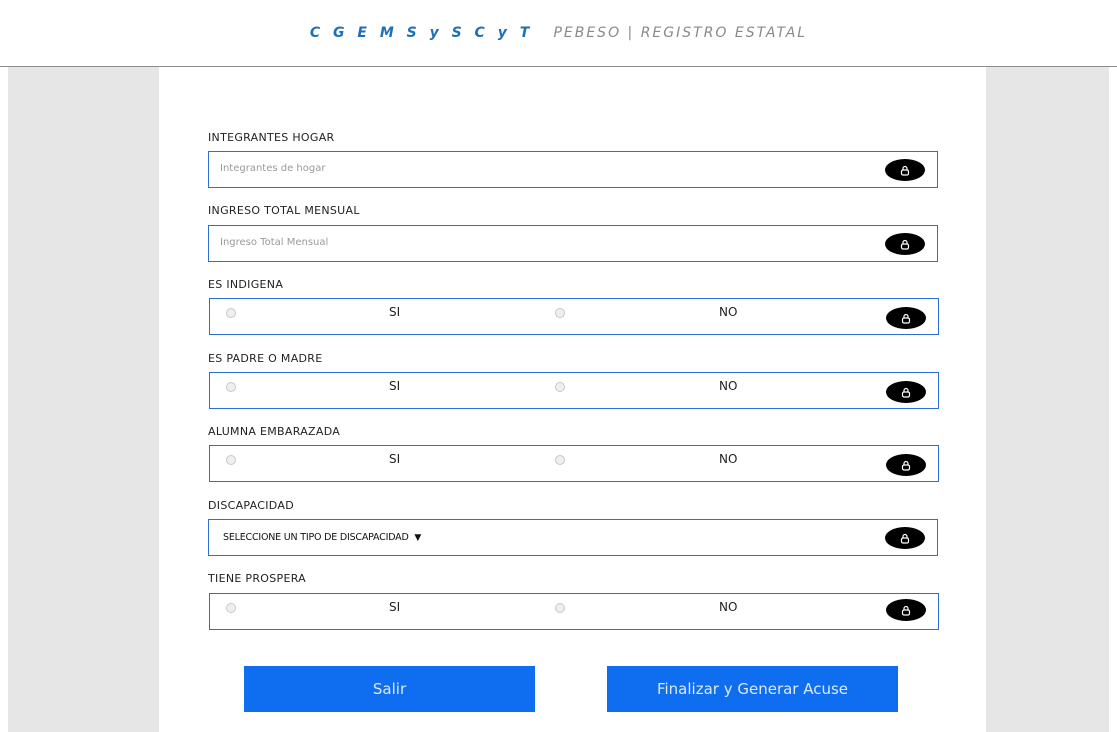  What do you see at coordinates (560, 460) in the screenshot?
I see `embarazada-no-radio` at bounding box center [560, 460].